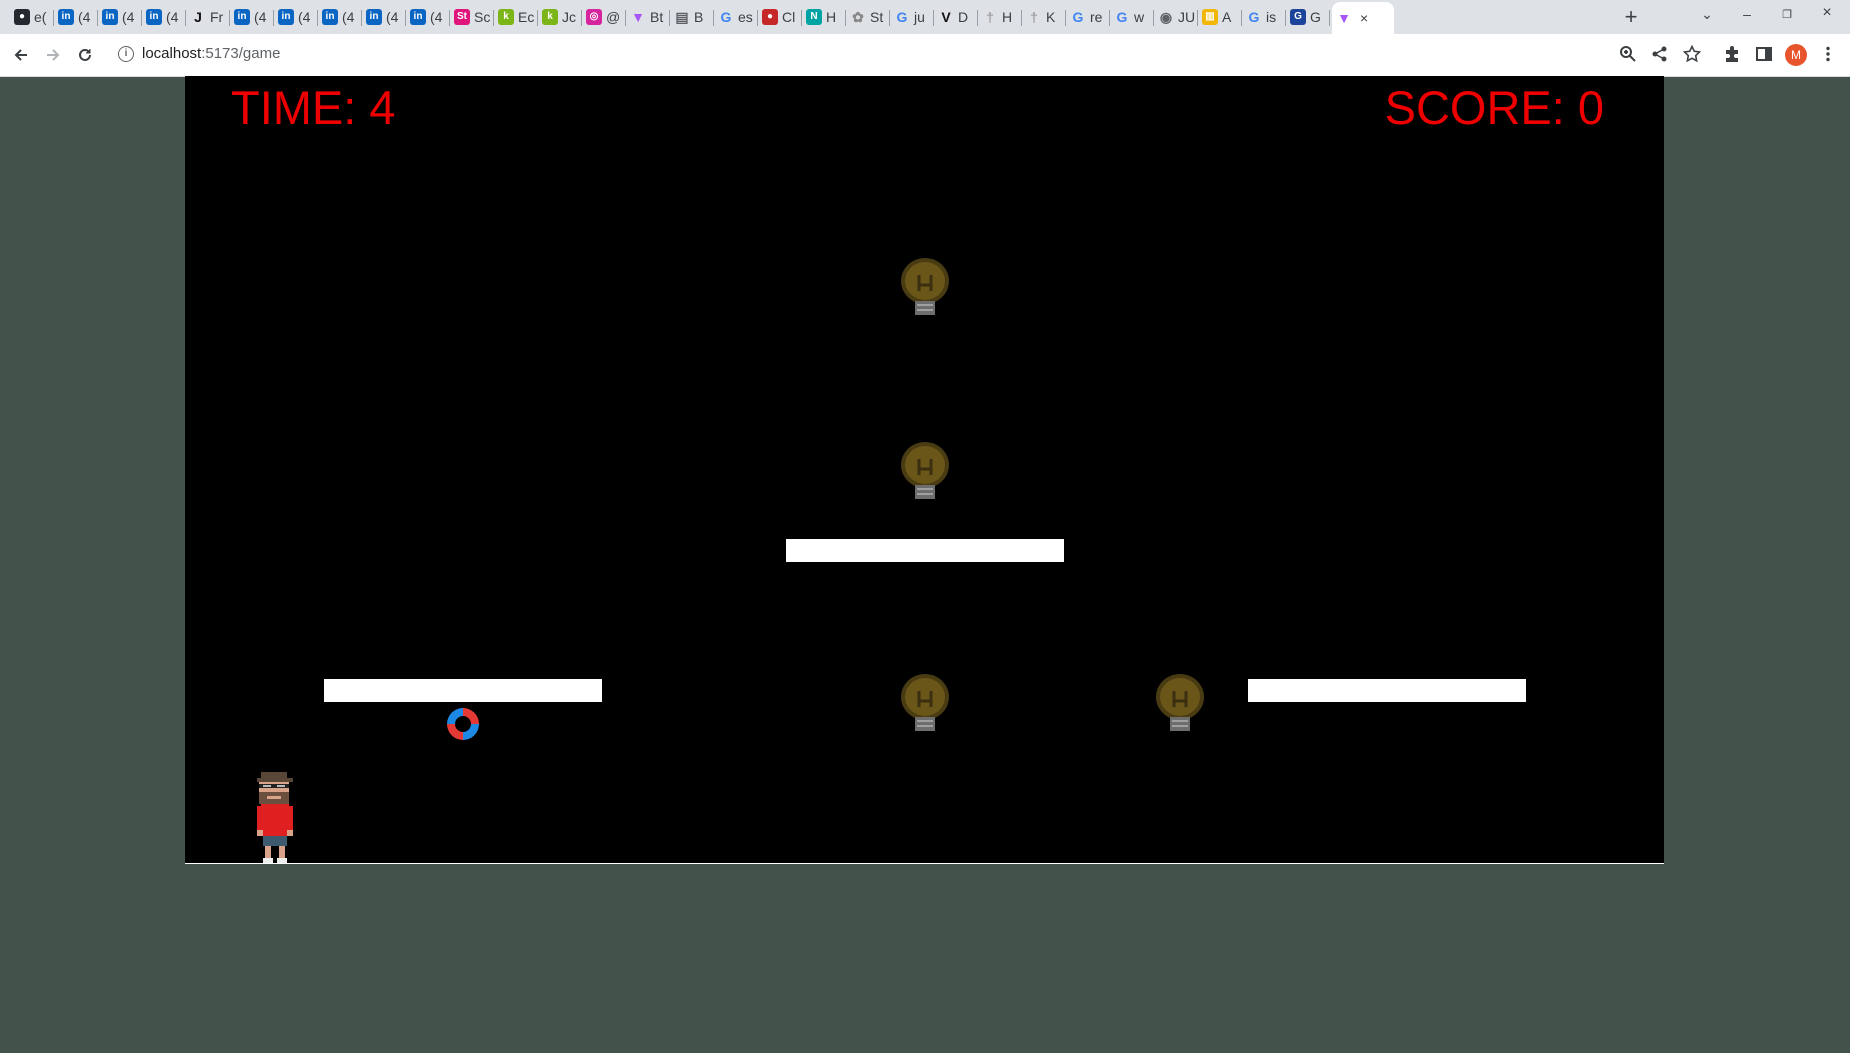  I want to click on browser-tab: ◉ JU, so click(1176, 17).